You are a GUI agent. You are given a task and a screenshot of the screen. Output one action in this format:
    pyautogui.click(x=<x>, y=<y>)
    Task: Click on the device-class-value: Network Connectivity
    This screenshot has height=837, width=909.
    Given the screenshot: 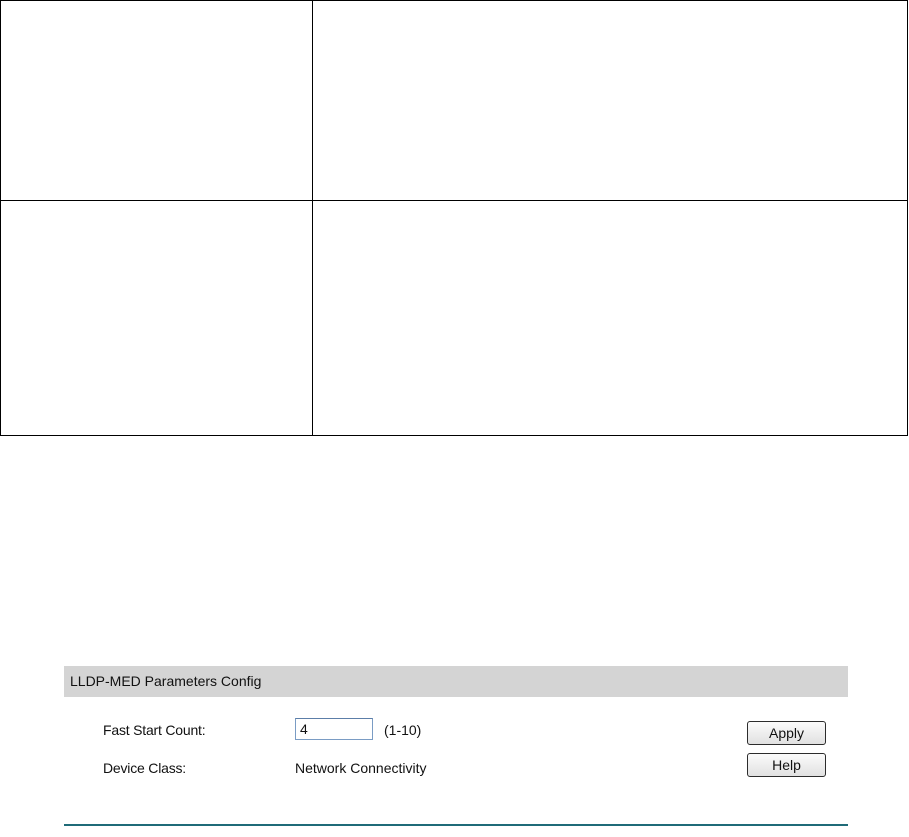 What is the action you would take?
    pyautogui.click(x=361, y=768)
    